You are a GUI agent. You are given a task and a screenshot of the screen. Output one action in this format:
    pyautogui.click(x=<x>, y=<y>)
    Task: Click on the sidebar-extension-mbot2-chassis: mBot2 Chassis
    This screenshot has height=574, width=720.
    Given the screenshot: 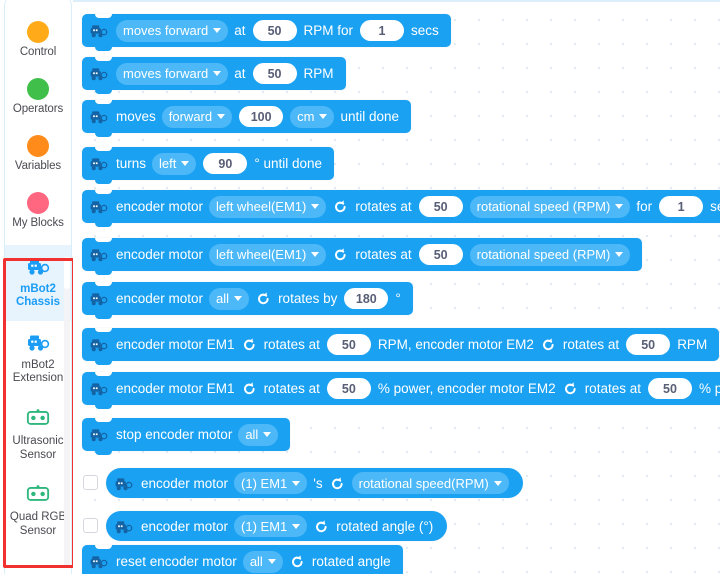 What is the action you would take?
    pyautogui.click(x=38, y=283)
    